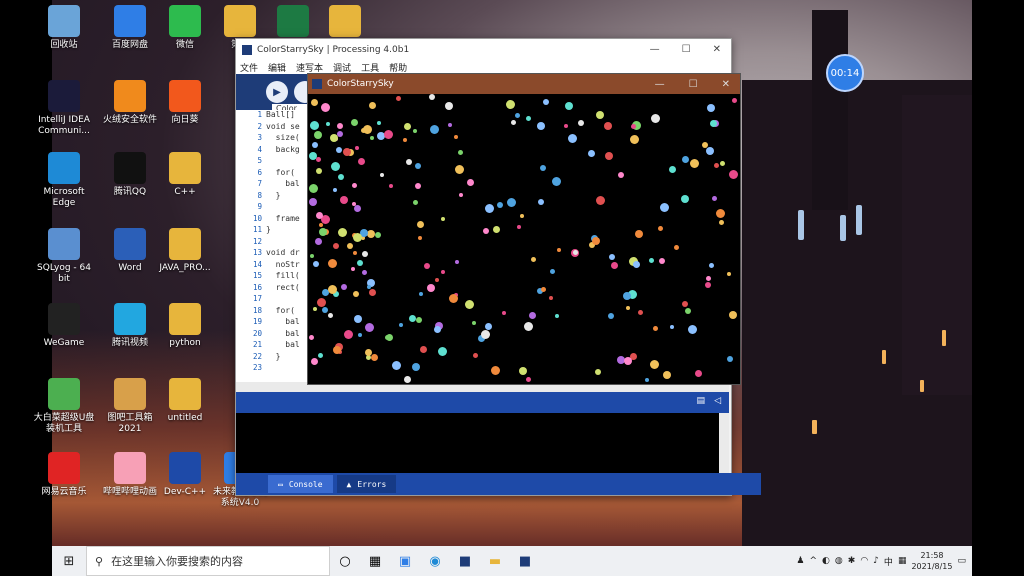 The width and height of the screenshot is (1024, 576). I want to click on desktop-icon: C++, so click(185, 175).